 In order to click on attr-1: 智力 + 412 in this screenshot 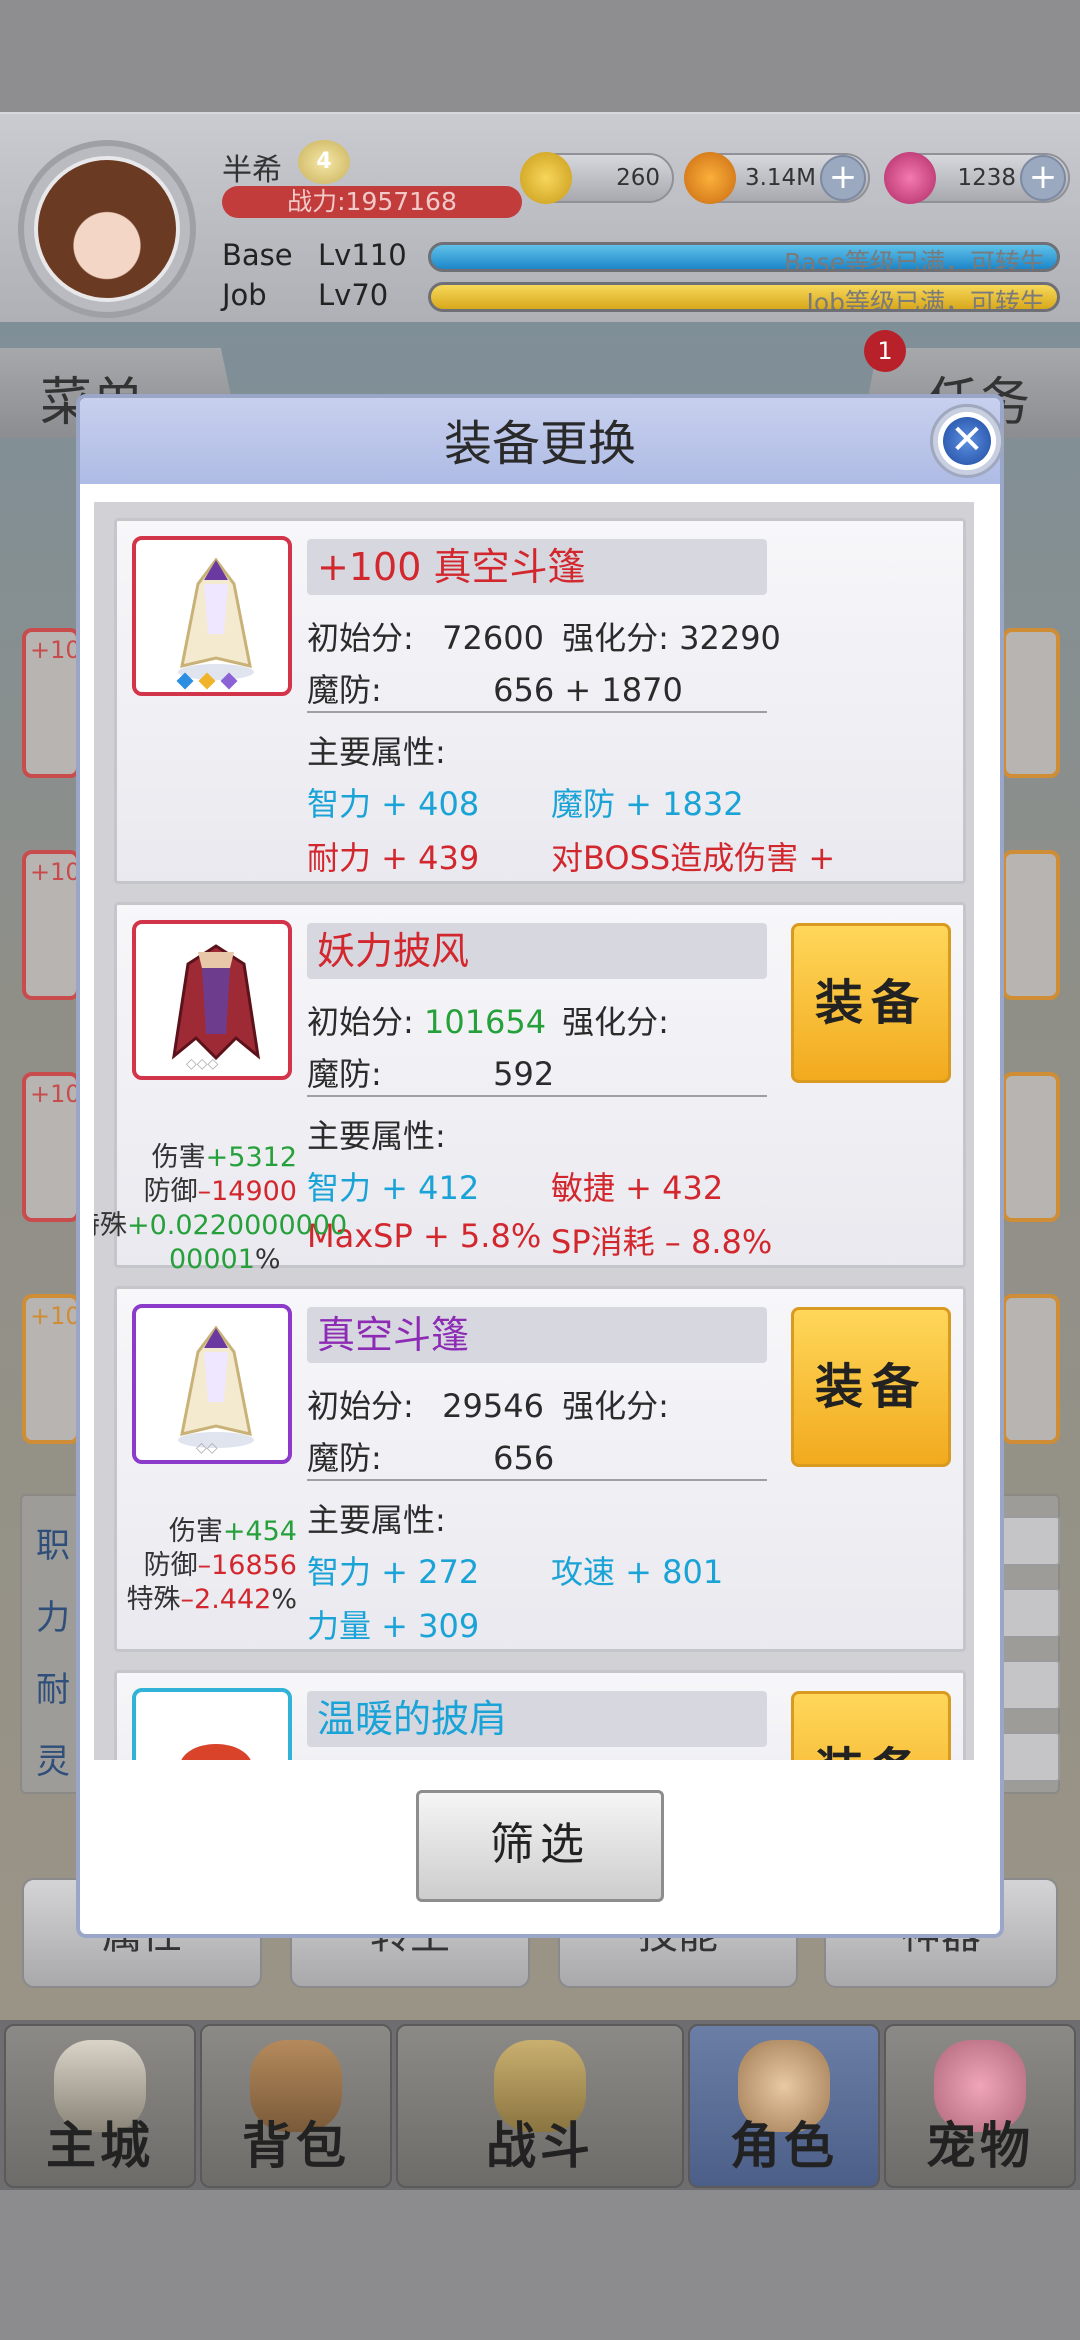, I will do `click(393, 1188)`.